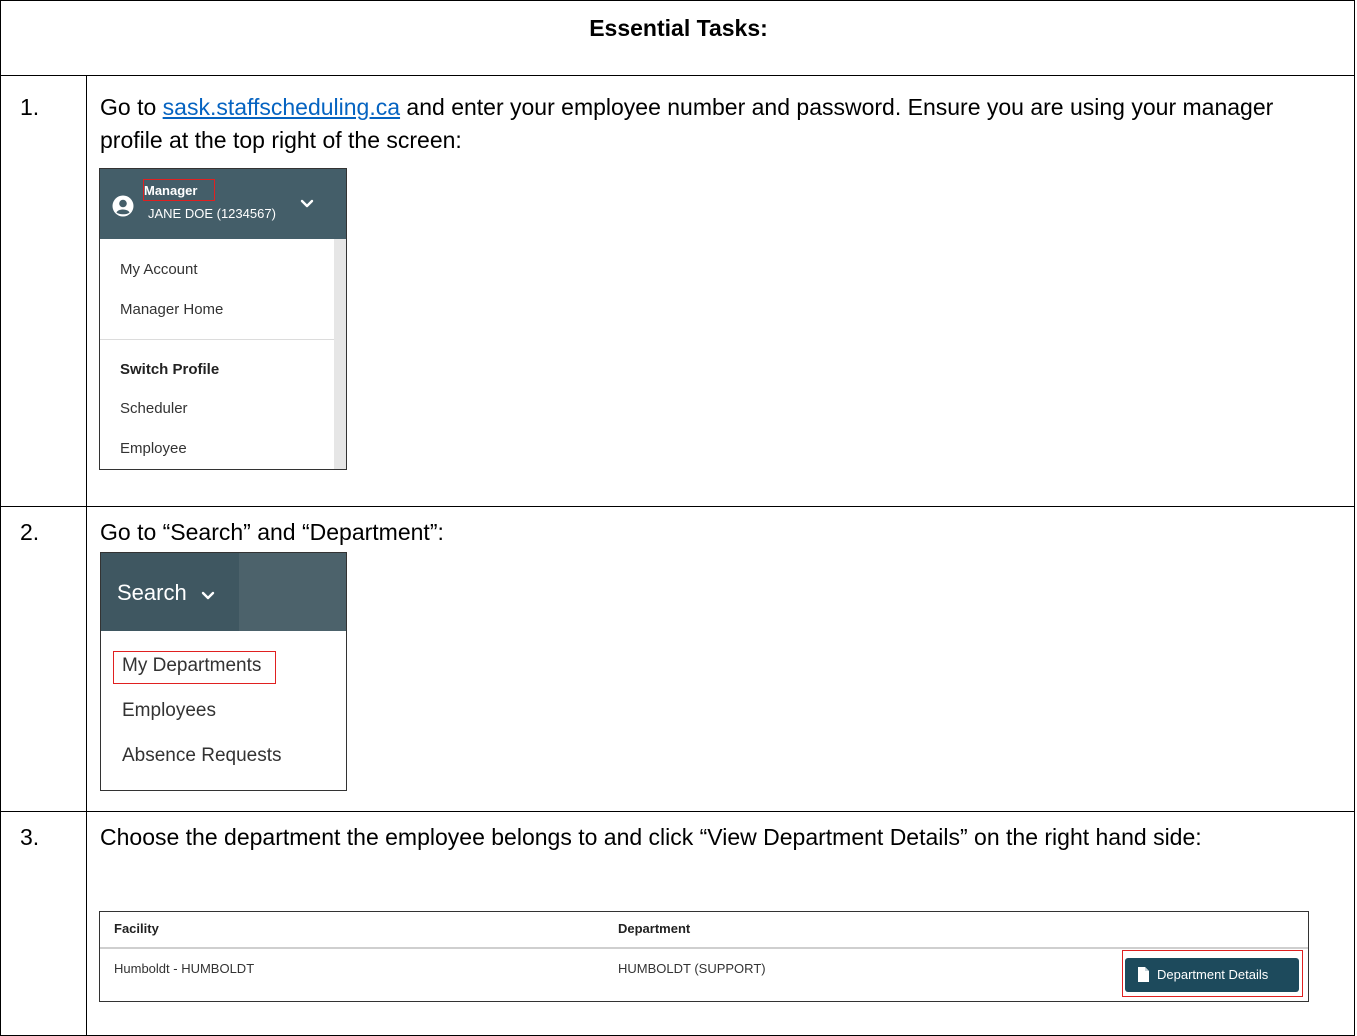  What do you see at coordinates (131, 107) in the screenshot?
I see `step-text-part: Go to` at bounding box center [131, 107].